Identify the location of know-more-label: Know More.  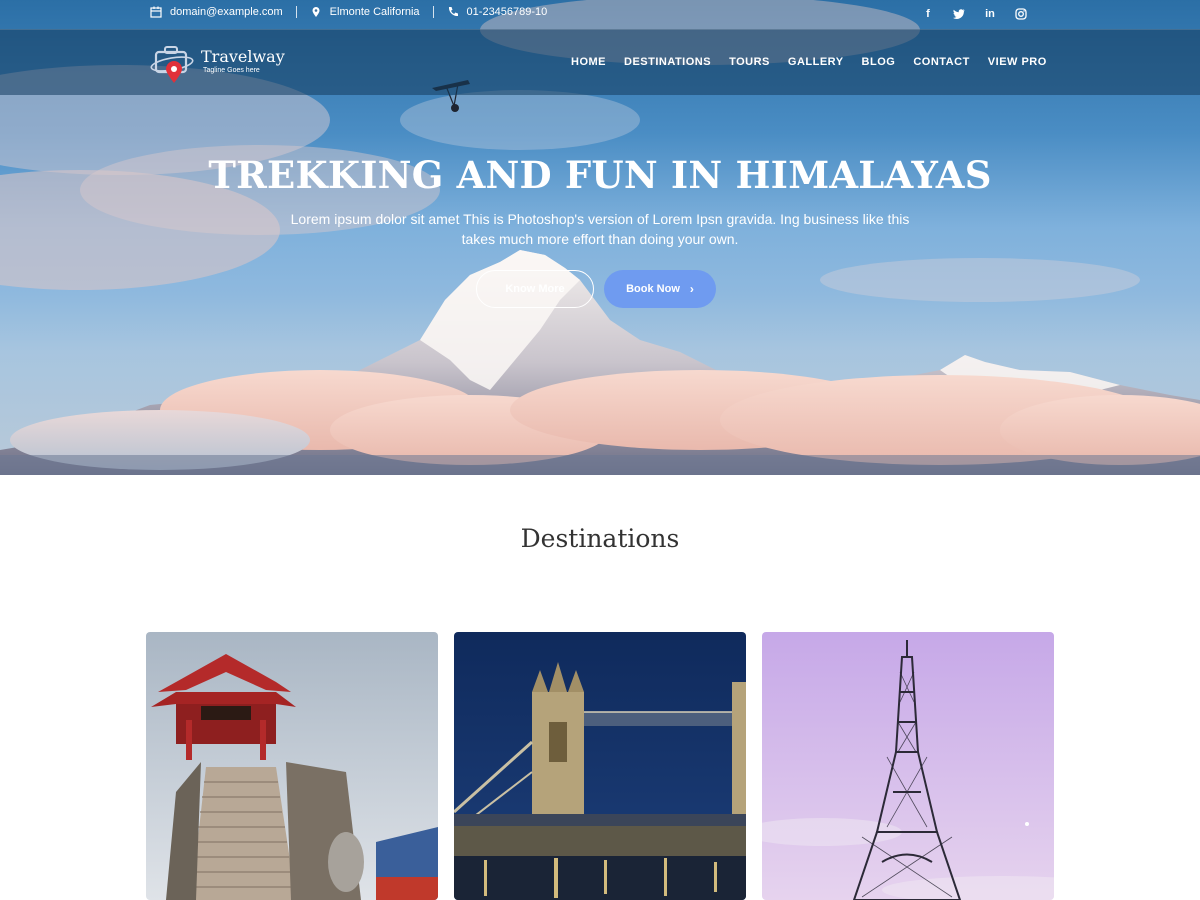
(535, 289).